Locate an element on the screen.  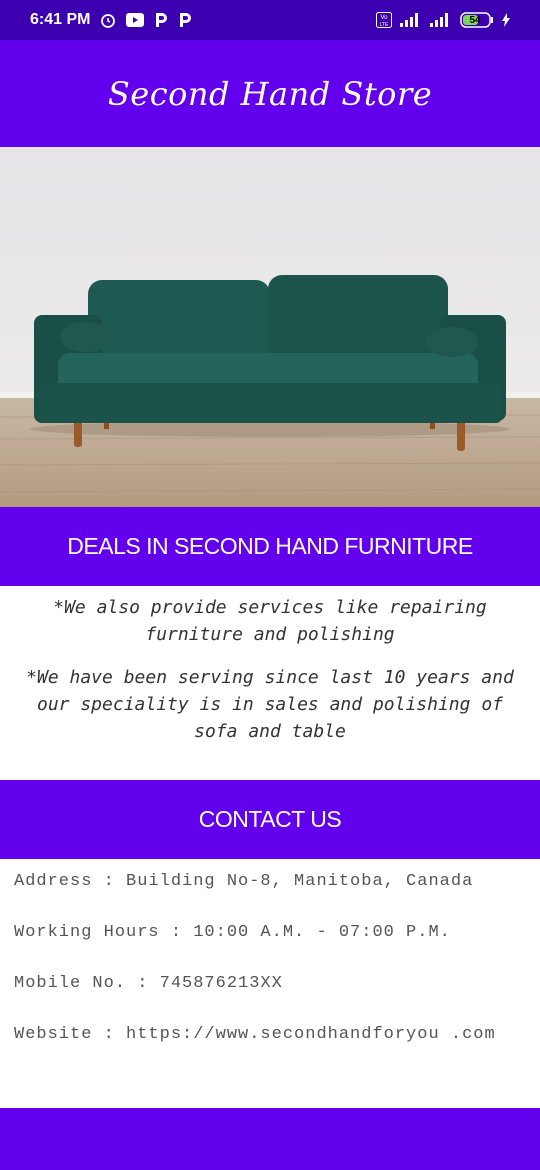
contact-heading: CONTACT US is located at coordinates (270, 819).